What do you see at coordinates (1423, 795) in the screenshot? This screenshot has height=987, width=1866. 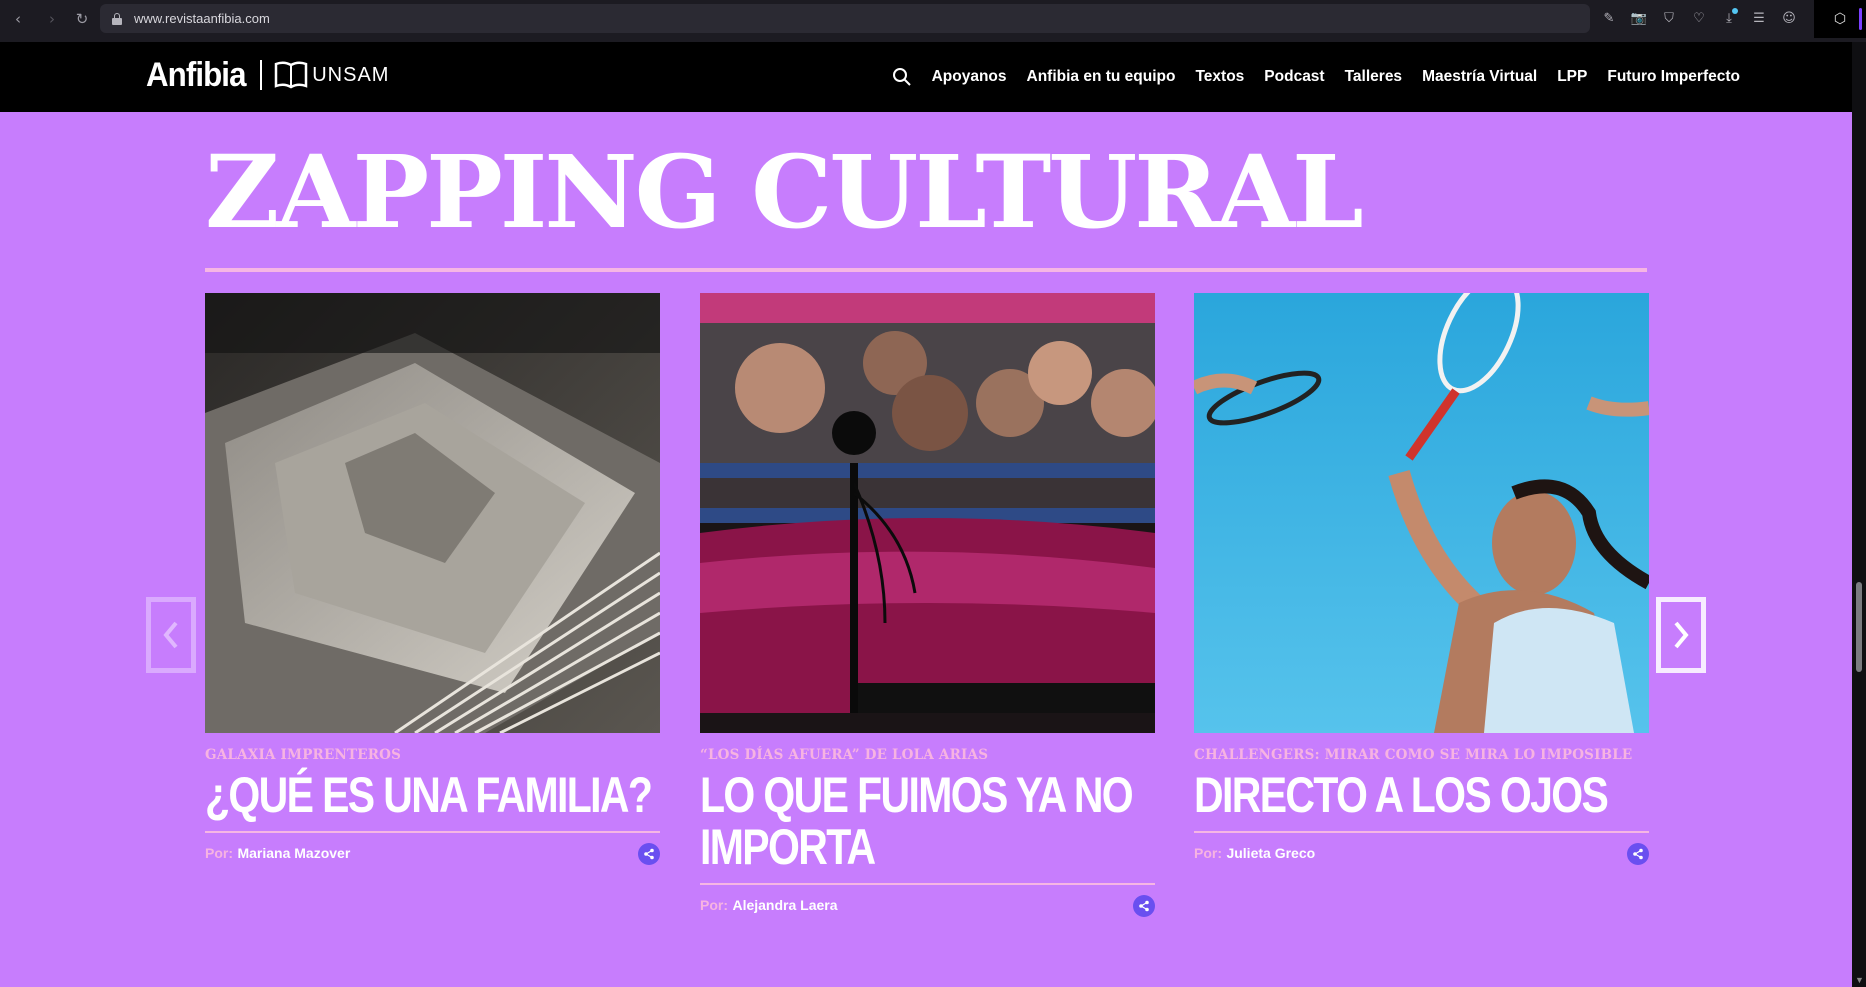 I see `article-title: Directo a los ojos` at bounding box center [1423, 795].